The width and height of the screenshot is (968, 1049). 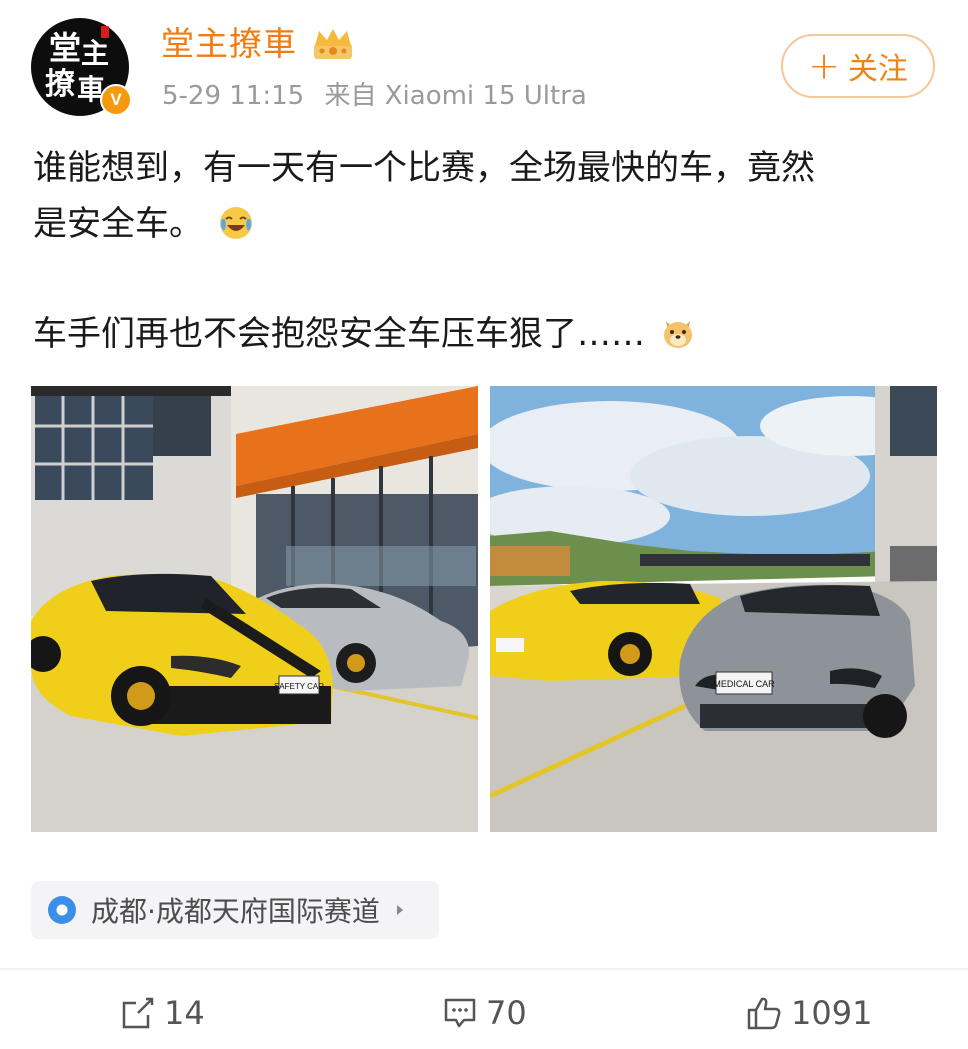 I want to click on location-tag: 成都·成都天府国际赛道, so click(x=235, y=910).